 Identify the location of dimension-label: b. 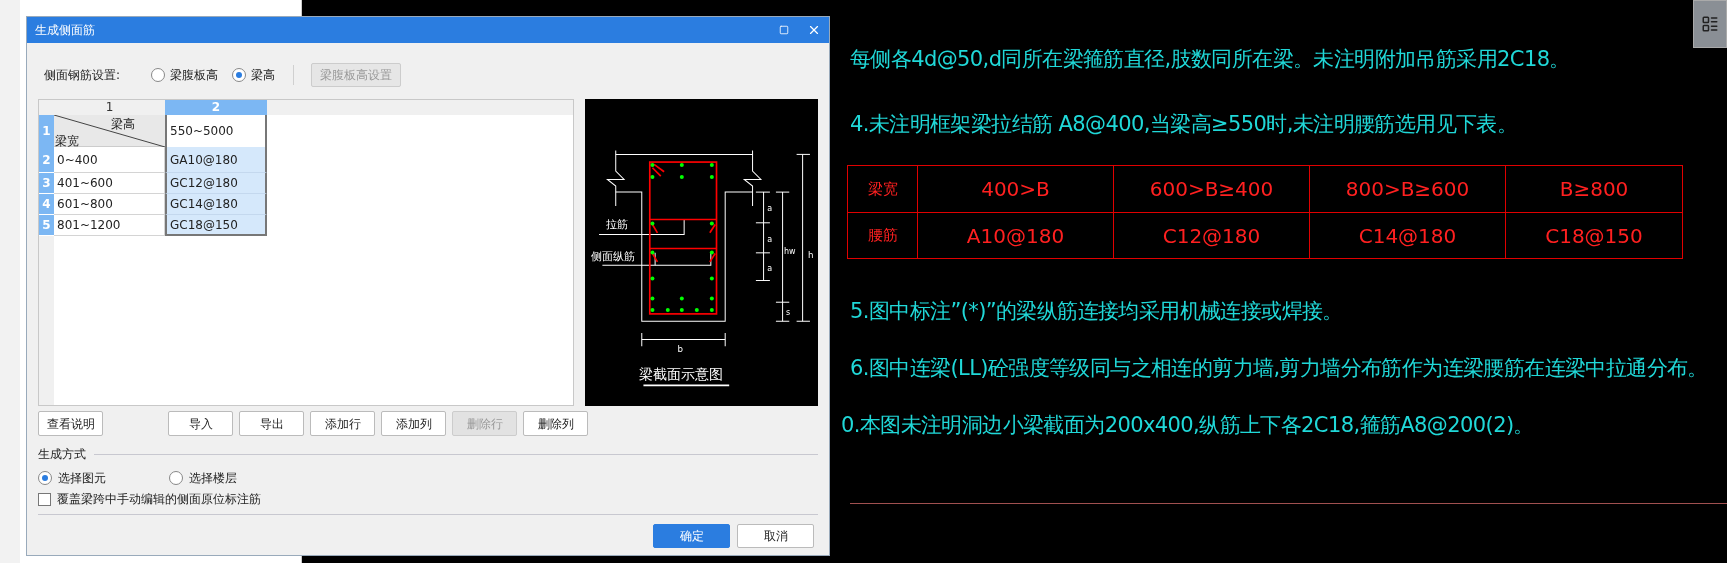
(680, 349).